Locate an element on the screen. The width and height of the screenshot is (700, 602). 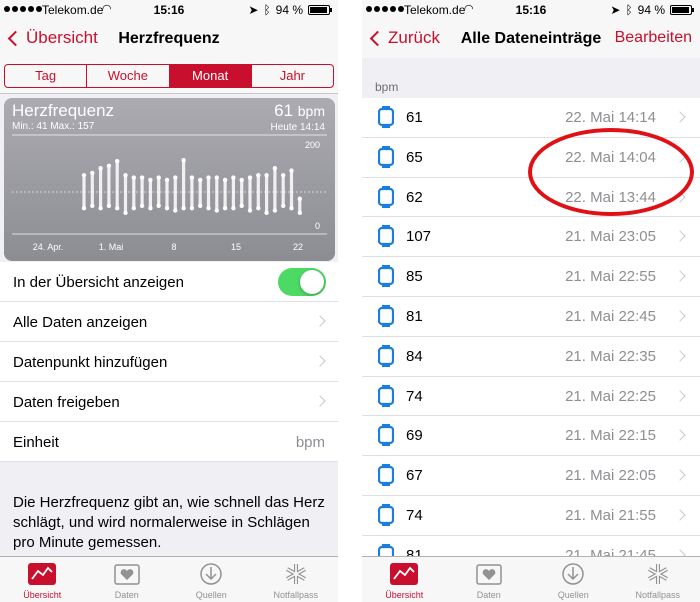
list-item: 107 21. Mai 23:05 is located at coordinates (531, 237).